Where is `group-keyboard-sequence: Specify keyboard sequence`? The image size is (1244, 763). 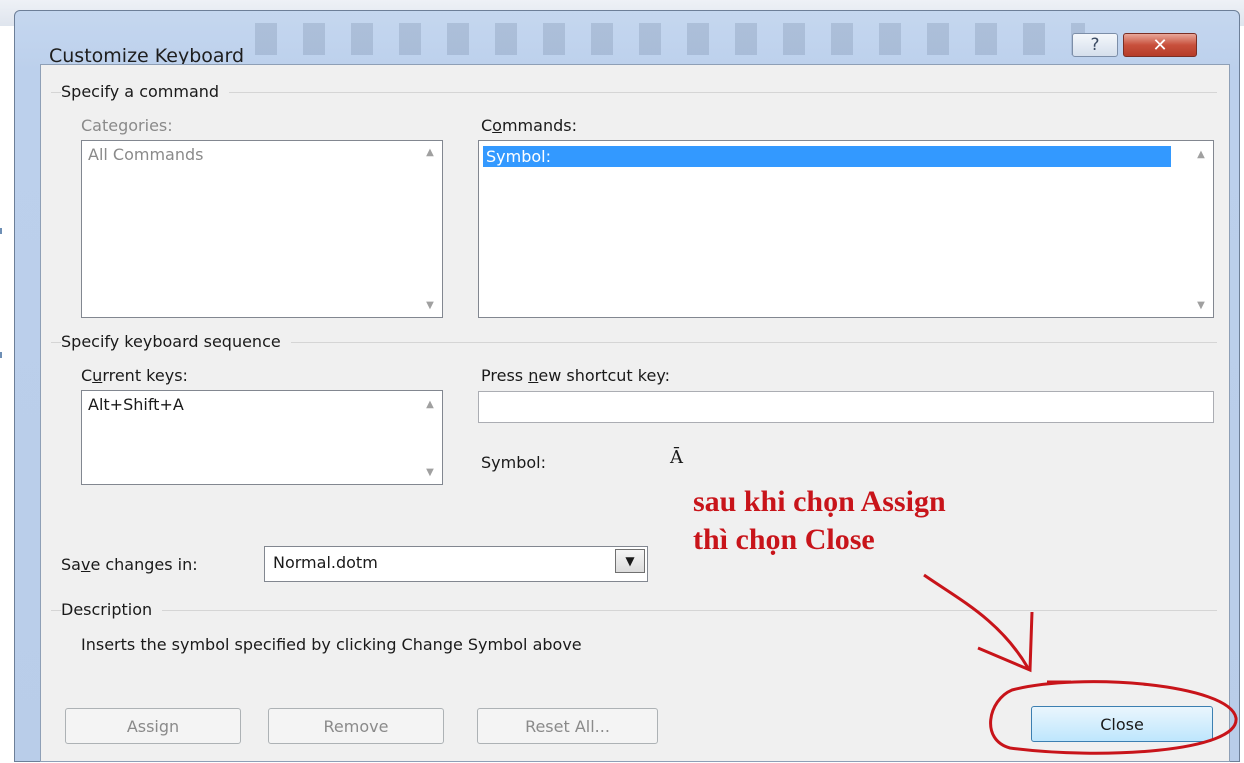
group-keyboard-sequence: Specify keyboard sequence is located at coordinates (176, 341).